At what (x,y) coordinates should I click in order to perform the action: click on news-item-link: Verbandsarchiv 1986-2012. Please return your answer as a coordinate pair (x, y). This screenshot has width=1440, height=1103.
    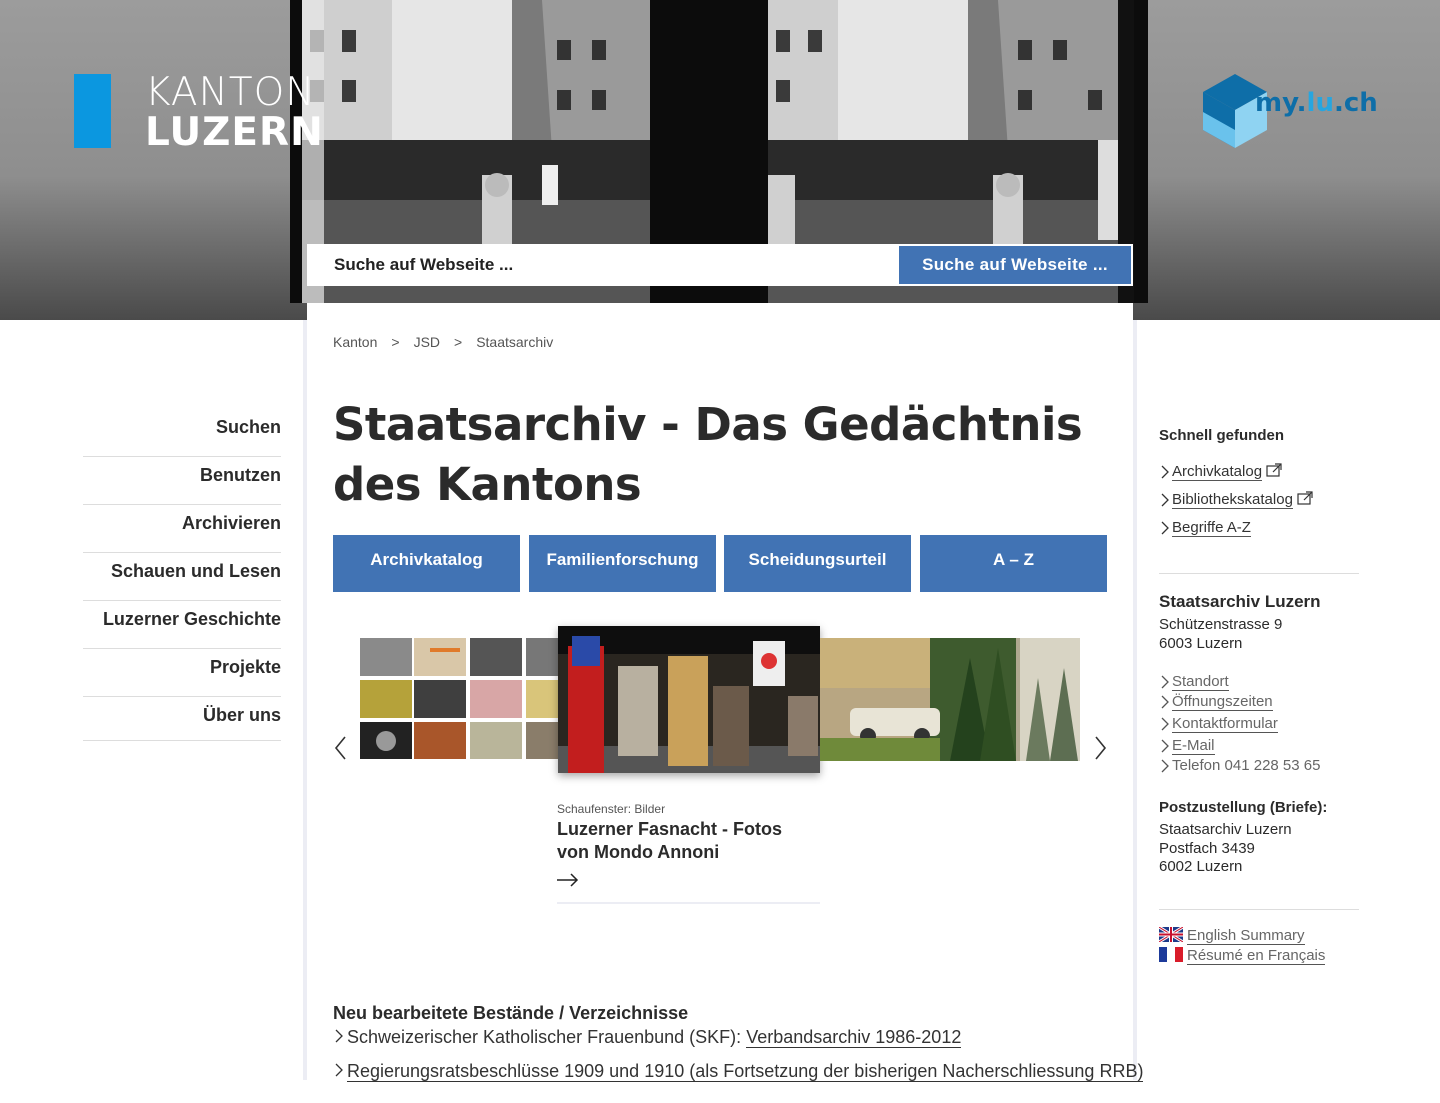
    Looking at the image, I should click on (854, 1037).